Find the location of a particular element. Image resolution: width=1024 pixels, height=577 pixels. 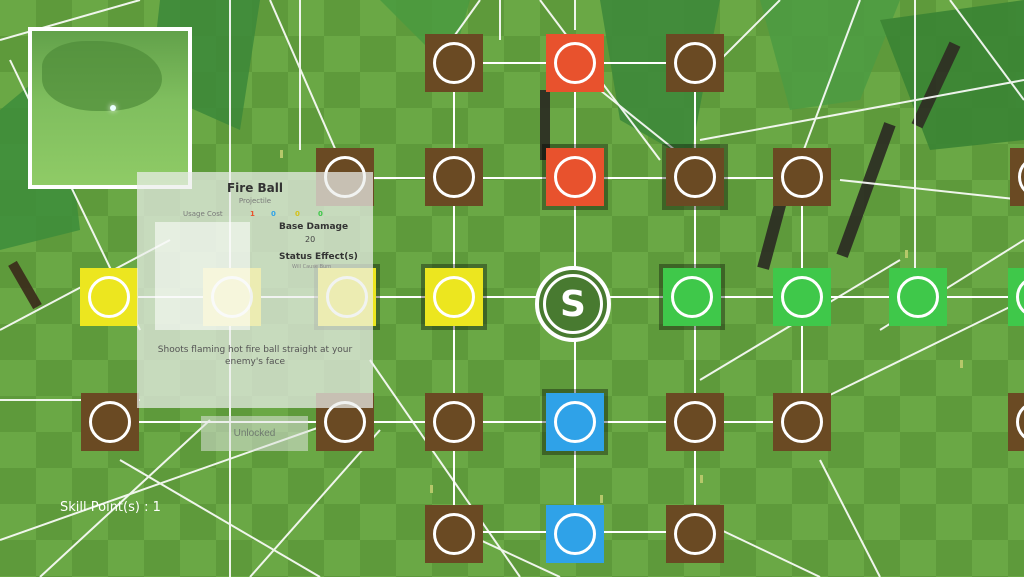

usage-cost-fire: 1 is located at coordinates (252, 214).